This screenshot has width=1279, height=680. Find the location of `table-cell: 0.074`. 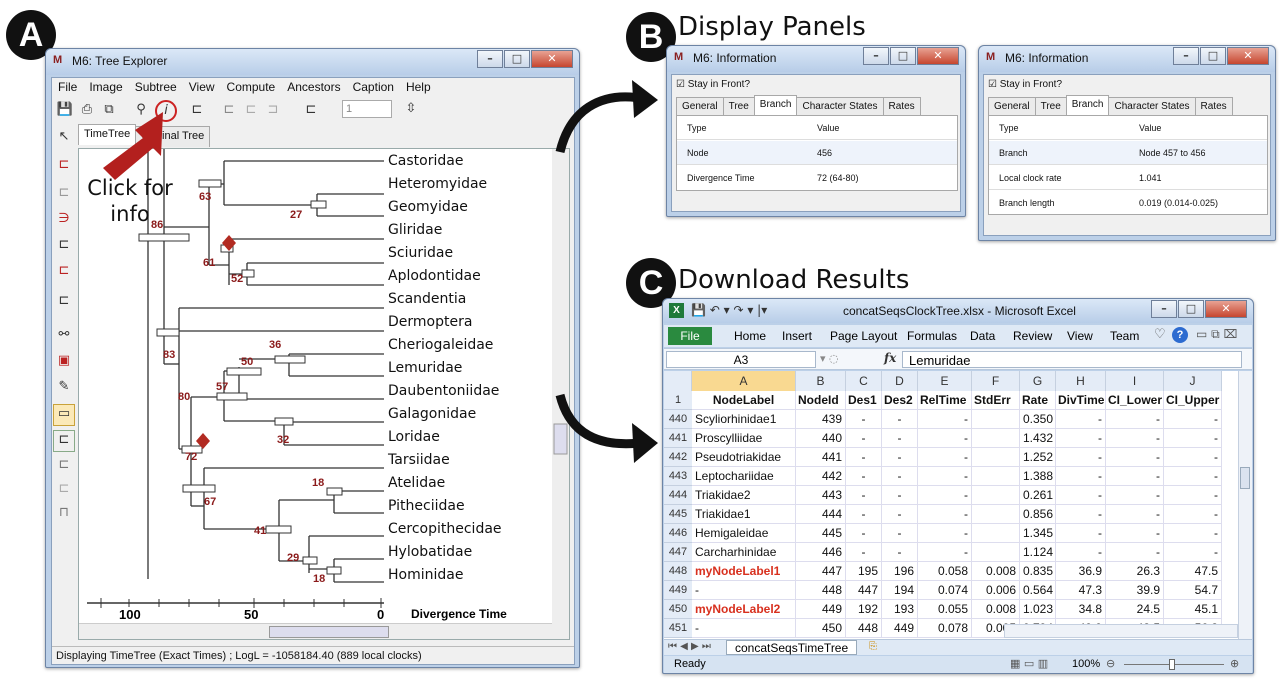

table-cell: 0.074 is located at coordinates (945, 590).